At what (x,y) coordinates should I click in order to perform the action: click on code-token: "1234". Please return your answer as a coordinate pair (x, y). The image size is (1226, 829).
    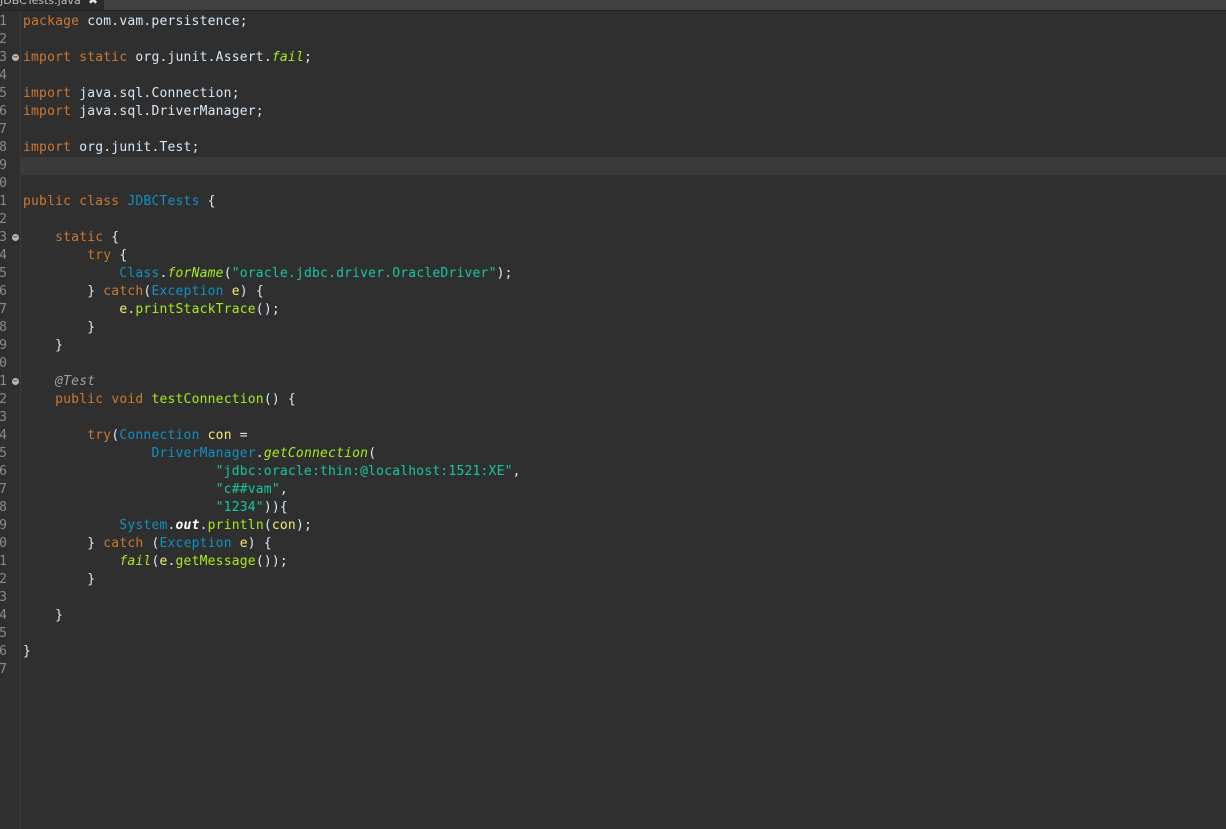
    Looking at the image, I should click on (239, 507).